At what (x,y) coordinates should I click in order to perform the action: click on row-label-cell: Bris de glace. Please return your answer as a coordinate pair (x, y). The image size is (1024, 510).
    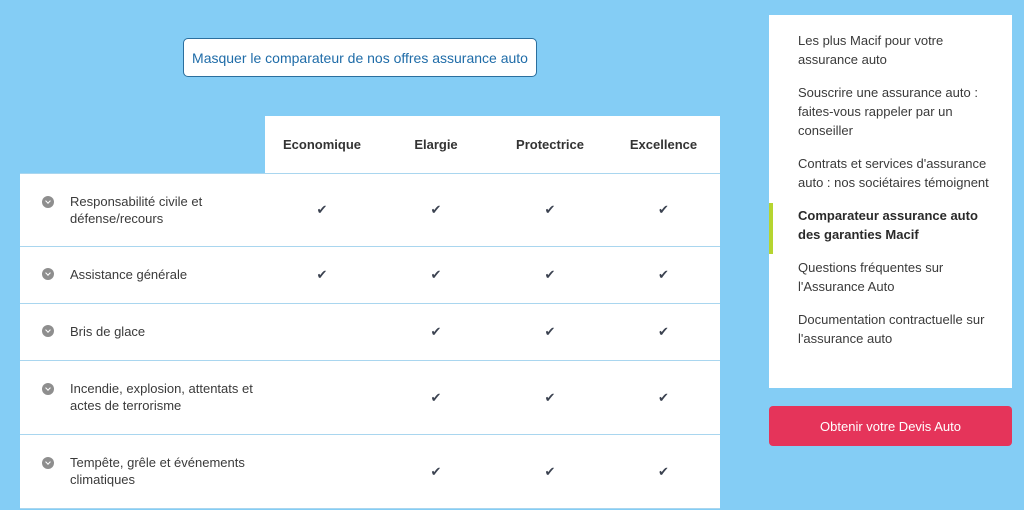
    Looking at the image, I should click on (142, 332).